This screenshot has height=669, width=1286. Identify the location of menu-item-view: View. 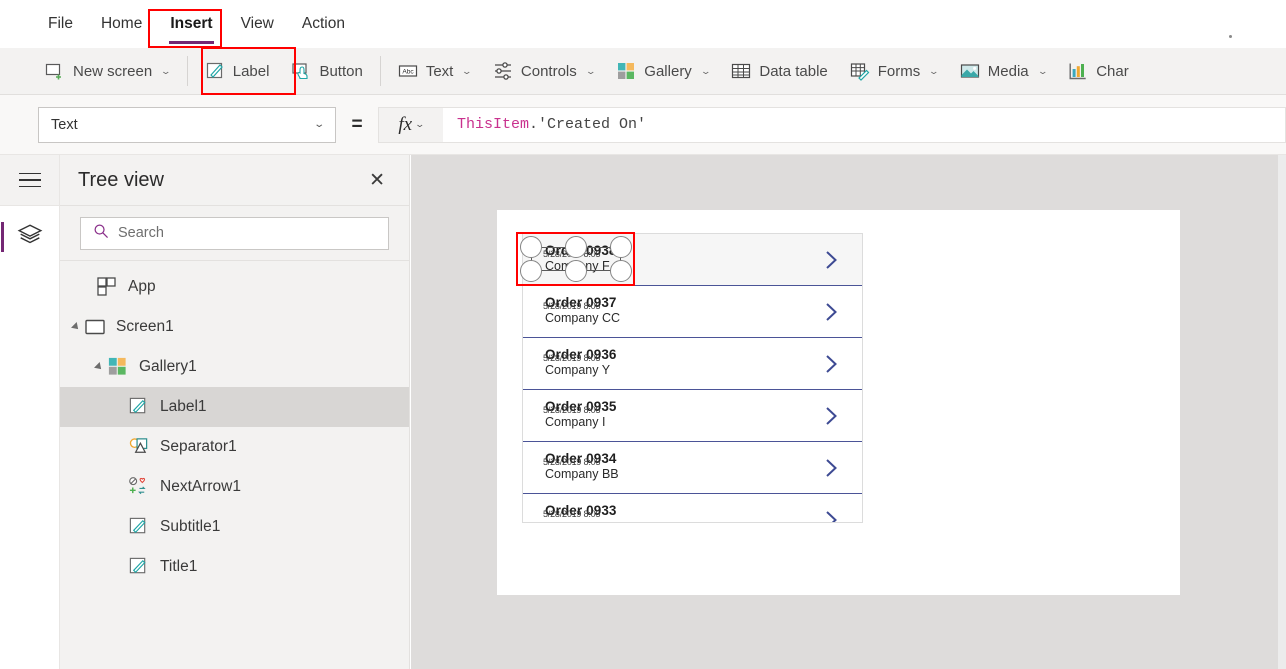
(257, 24).